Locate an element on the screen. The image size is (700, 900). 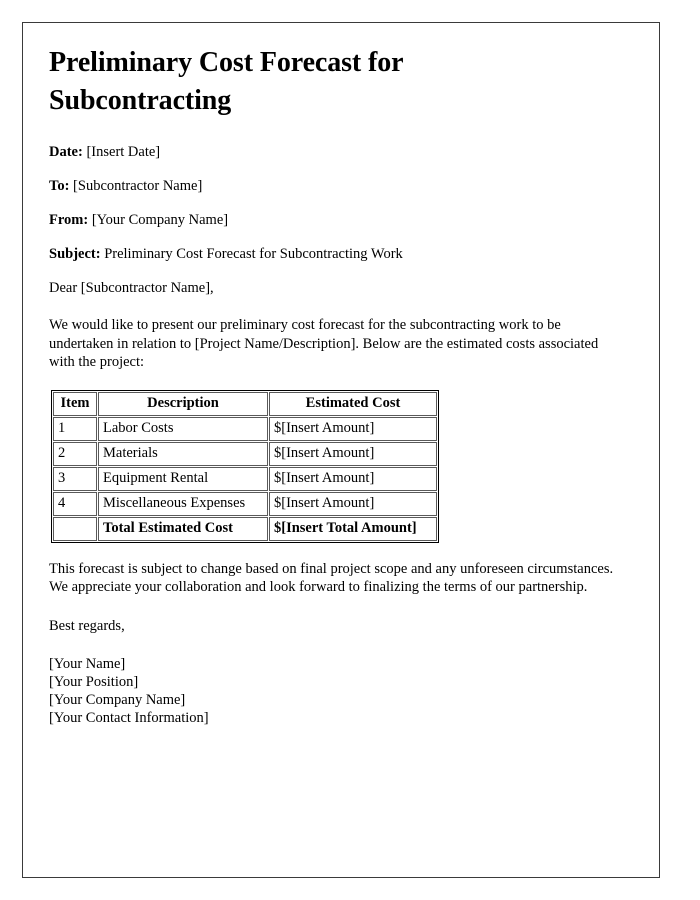
metadata-value-date: [Insert Date] is located at coordinates (123, 152).